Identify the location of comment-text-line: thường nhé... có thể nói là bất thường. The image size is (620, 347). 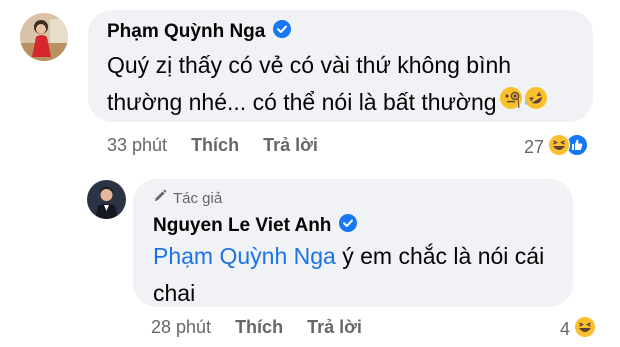
(302, 102).